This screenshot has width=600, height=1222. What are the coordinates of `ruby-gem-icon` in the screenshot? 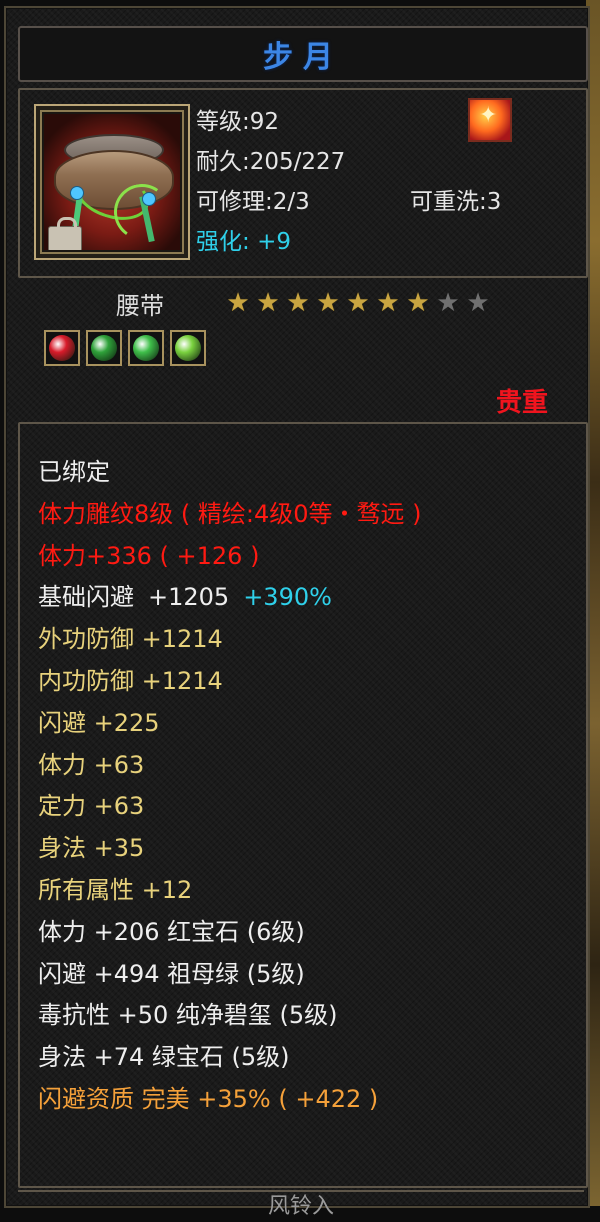 It's located at (62, 348).